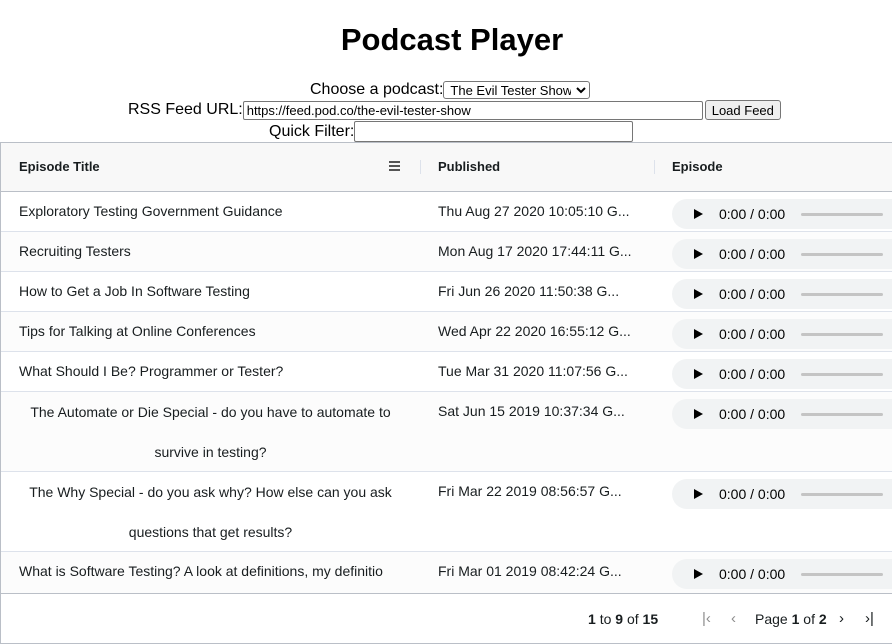  Describe the element at coordinates (605, 619) in the screenshot. I see `to-text: to` at that location.